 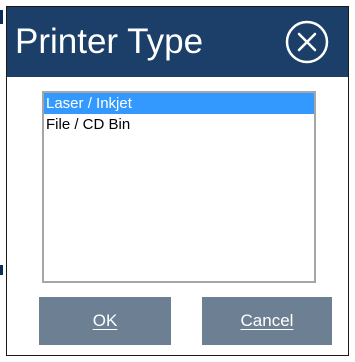 What do you see at coordinates (105, 321) in the screenshot?
I see `ok-button: OK` at bounding box center [105, 321].